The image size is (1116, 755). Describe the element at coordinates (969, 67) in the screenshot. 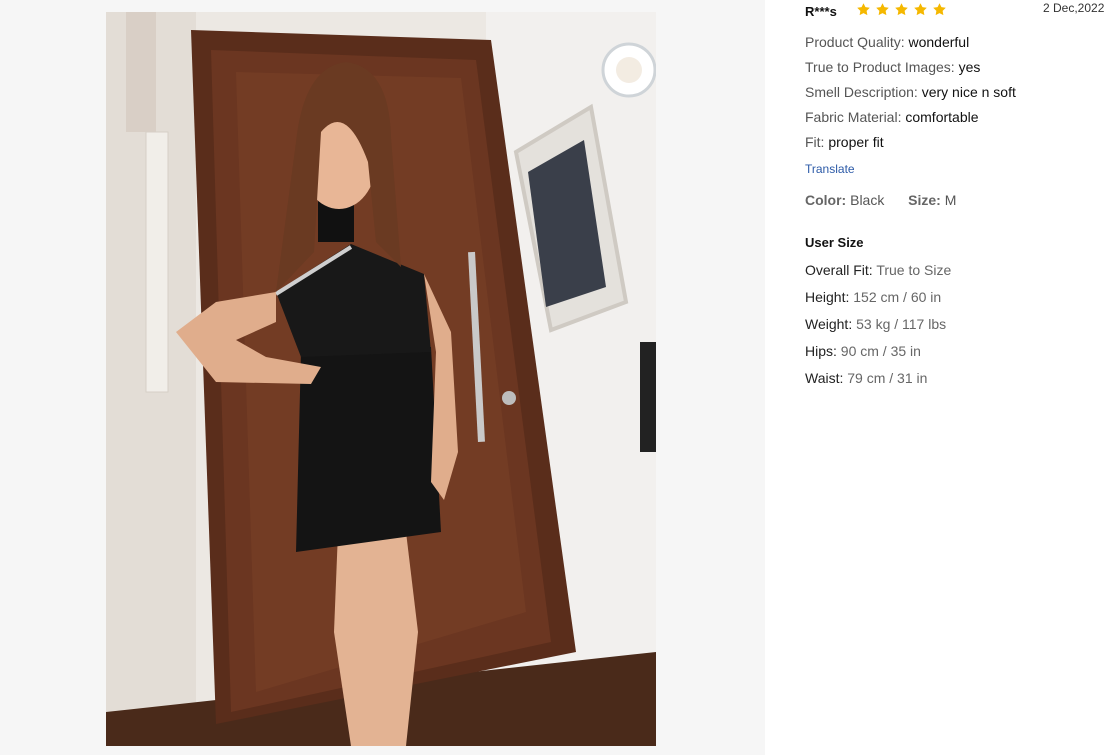

I see `attribute-value: yes` at that location.